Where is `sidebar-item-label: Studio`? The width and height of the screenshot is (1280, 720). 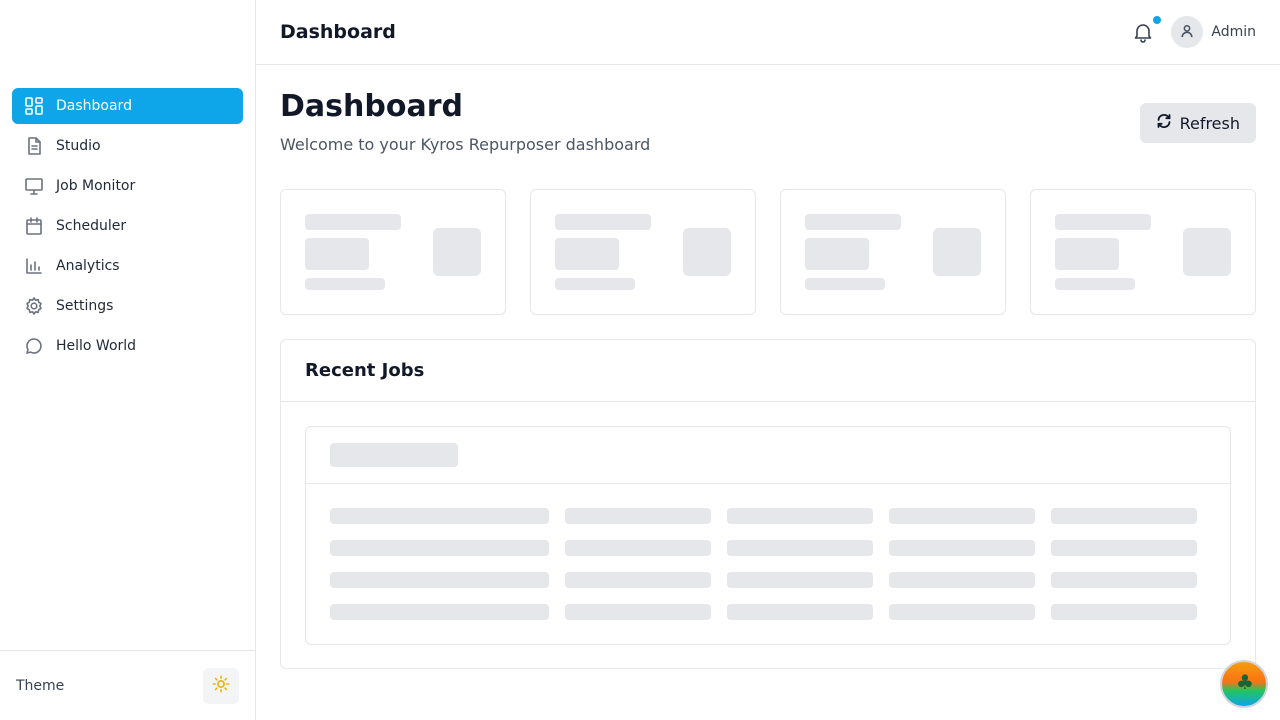 sidebar-item-label: Studio is located at coordinates (78, 146).